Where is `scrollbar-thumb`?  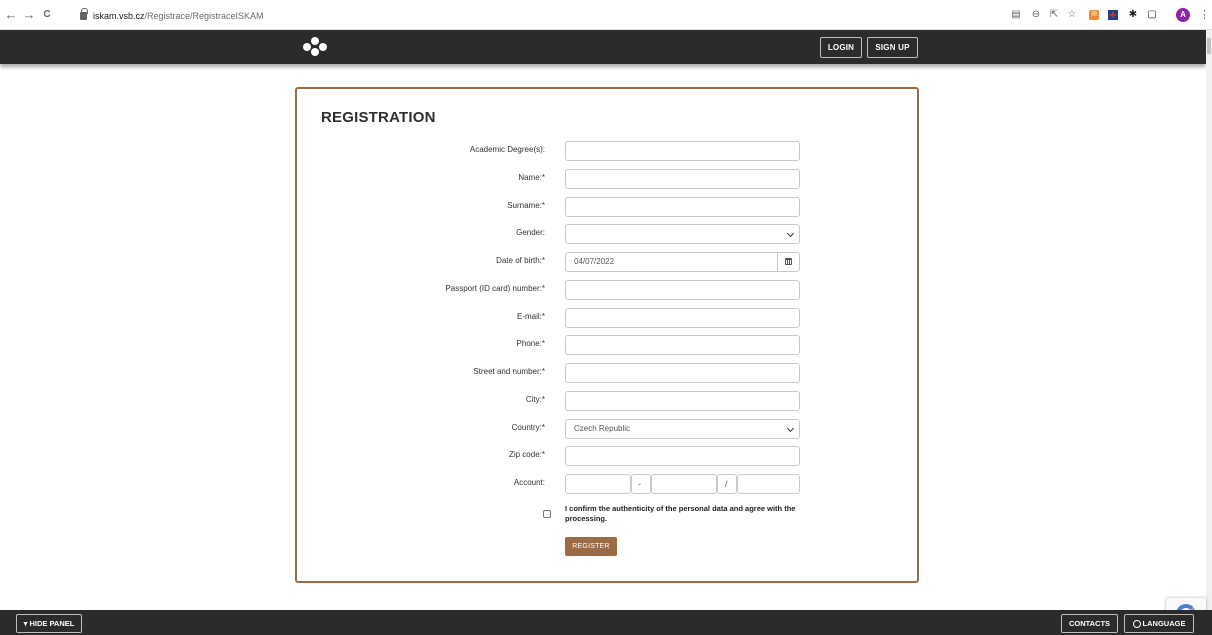
scrollbar-thumb is located at coordinates (1209, 46).